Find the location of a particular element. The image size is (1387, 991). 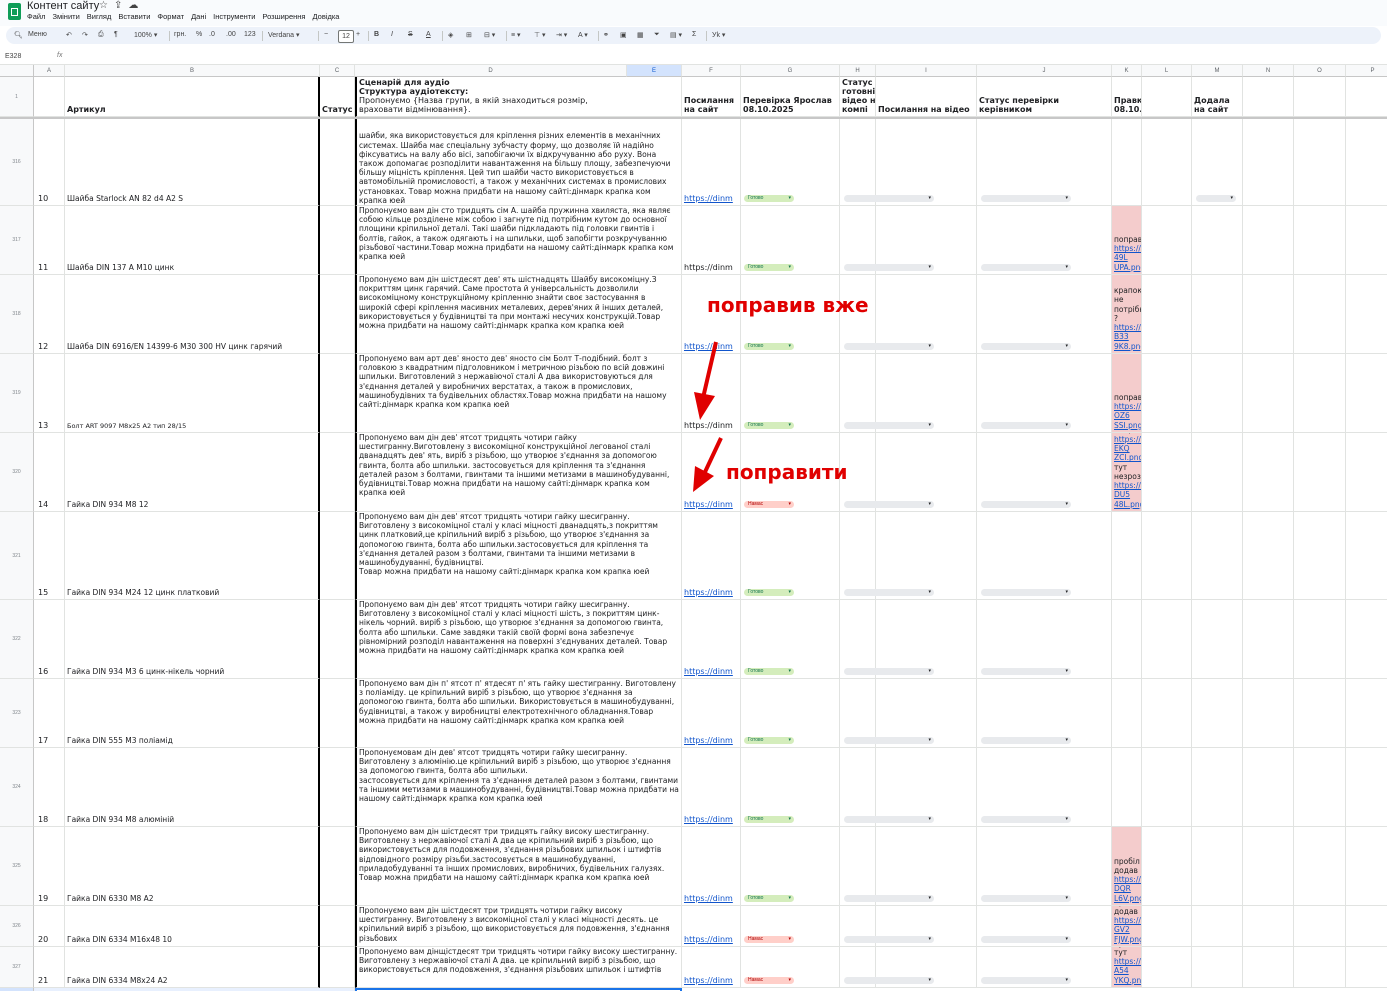

annotation-to-fix: поправити is located at coordinates (787, 472).